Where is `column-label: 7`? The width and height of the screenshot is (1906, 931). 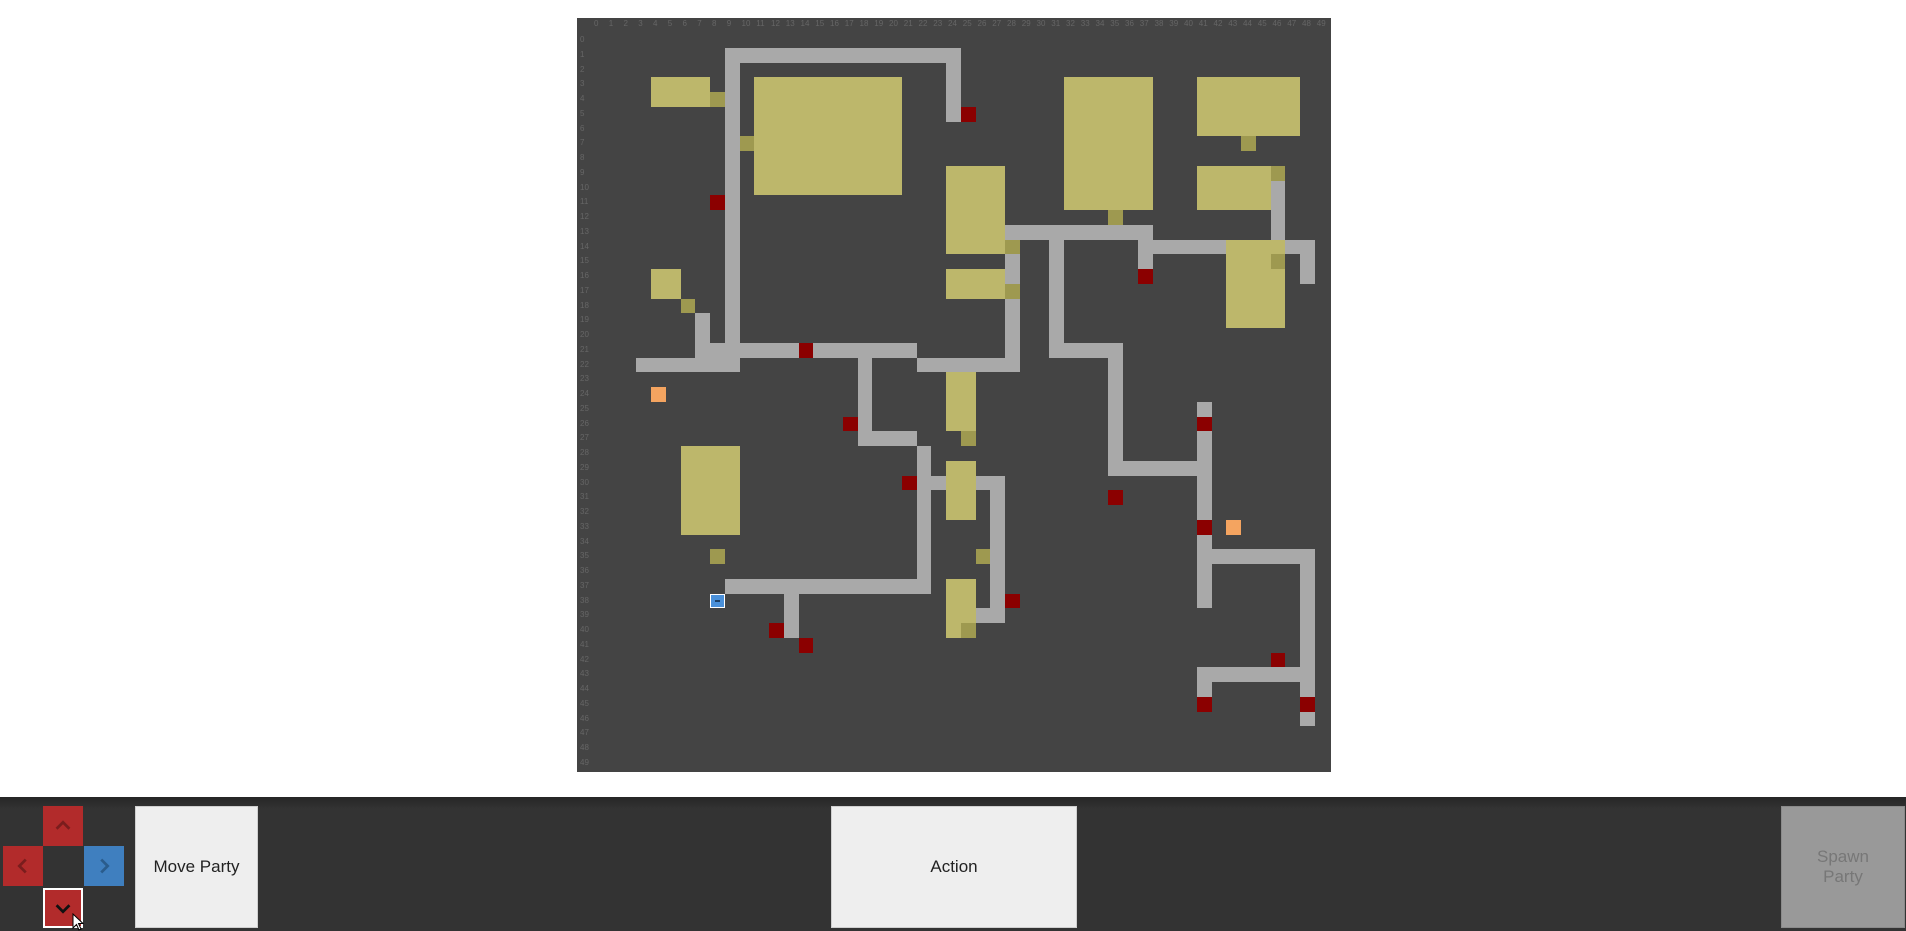
column-label: 7 is located at coordinates (699, 23).